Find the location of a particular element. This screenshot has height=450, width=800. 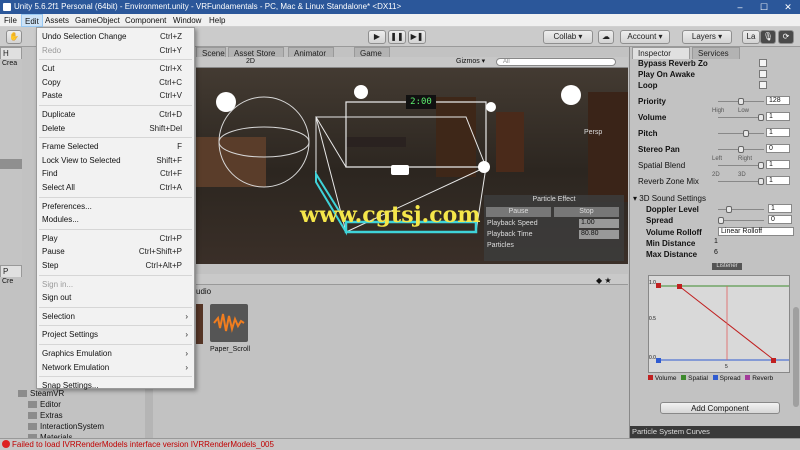

menu-item-delete: Delete Shift+Del is located at coordinates (115, 128).